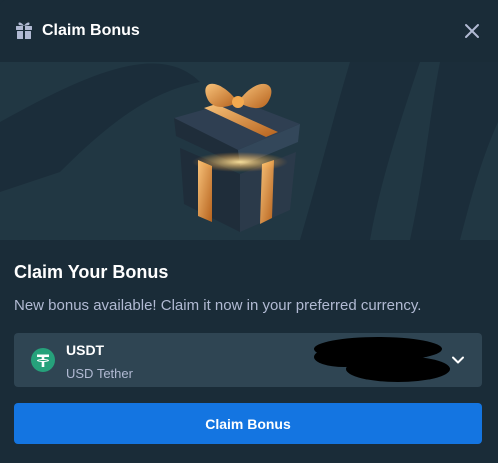  Describe the element at coordinates (237, 157) in the screenshot. I see `gift-box-illustration` at that location.